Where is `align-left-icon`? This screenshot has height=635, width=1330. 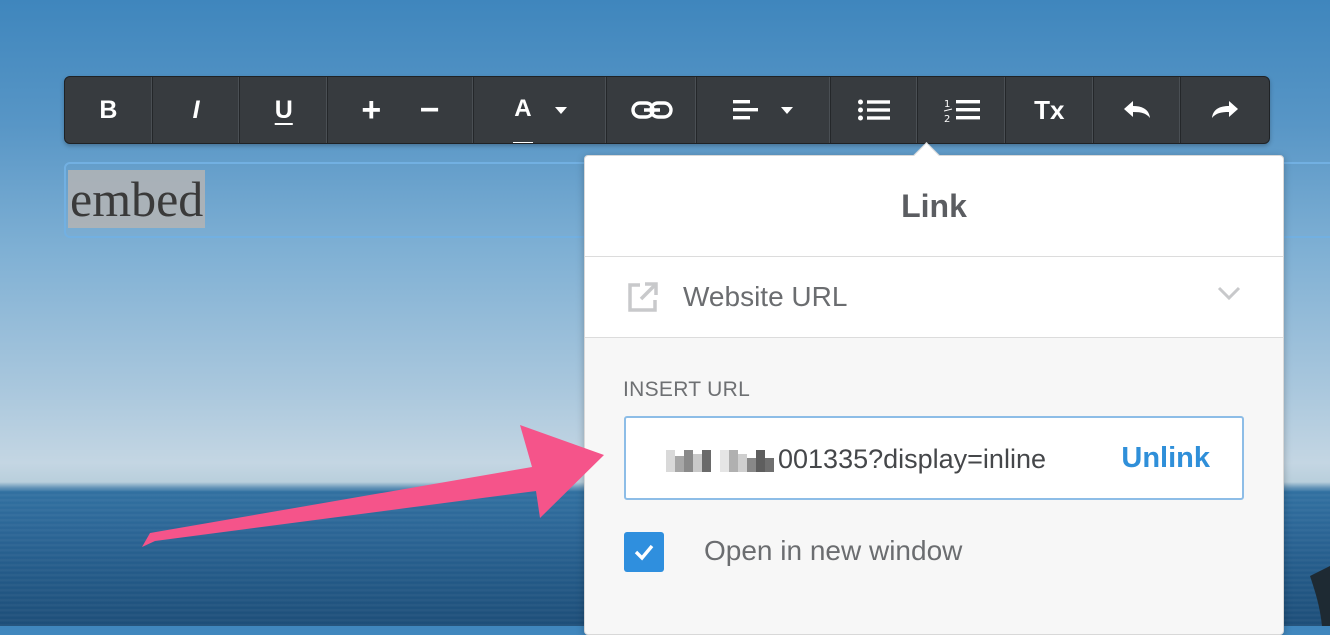
align-left-icon is located at coordinates (746, 110).